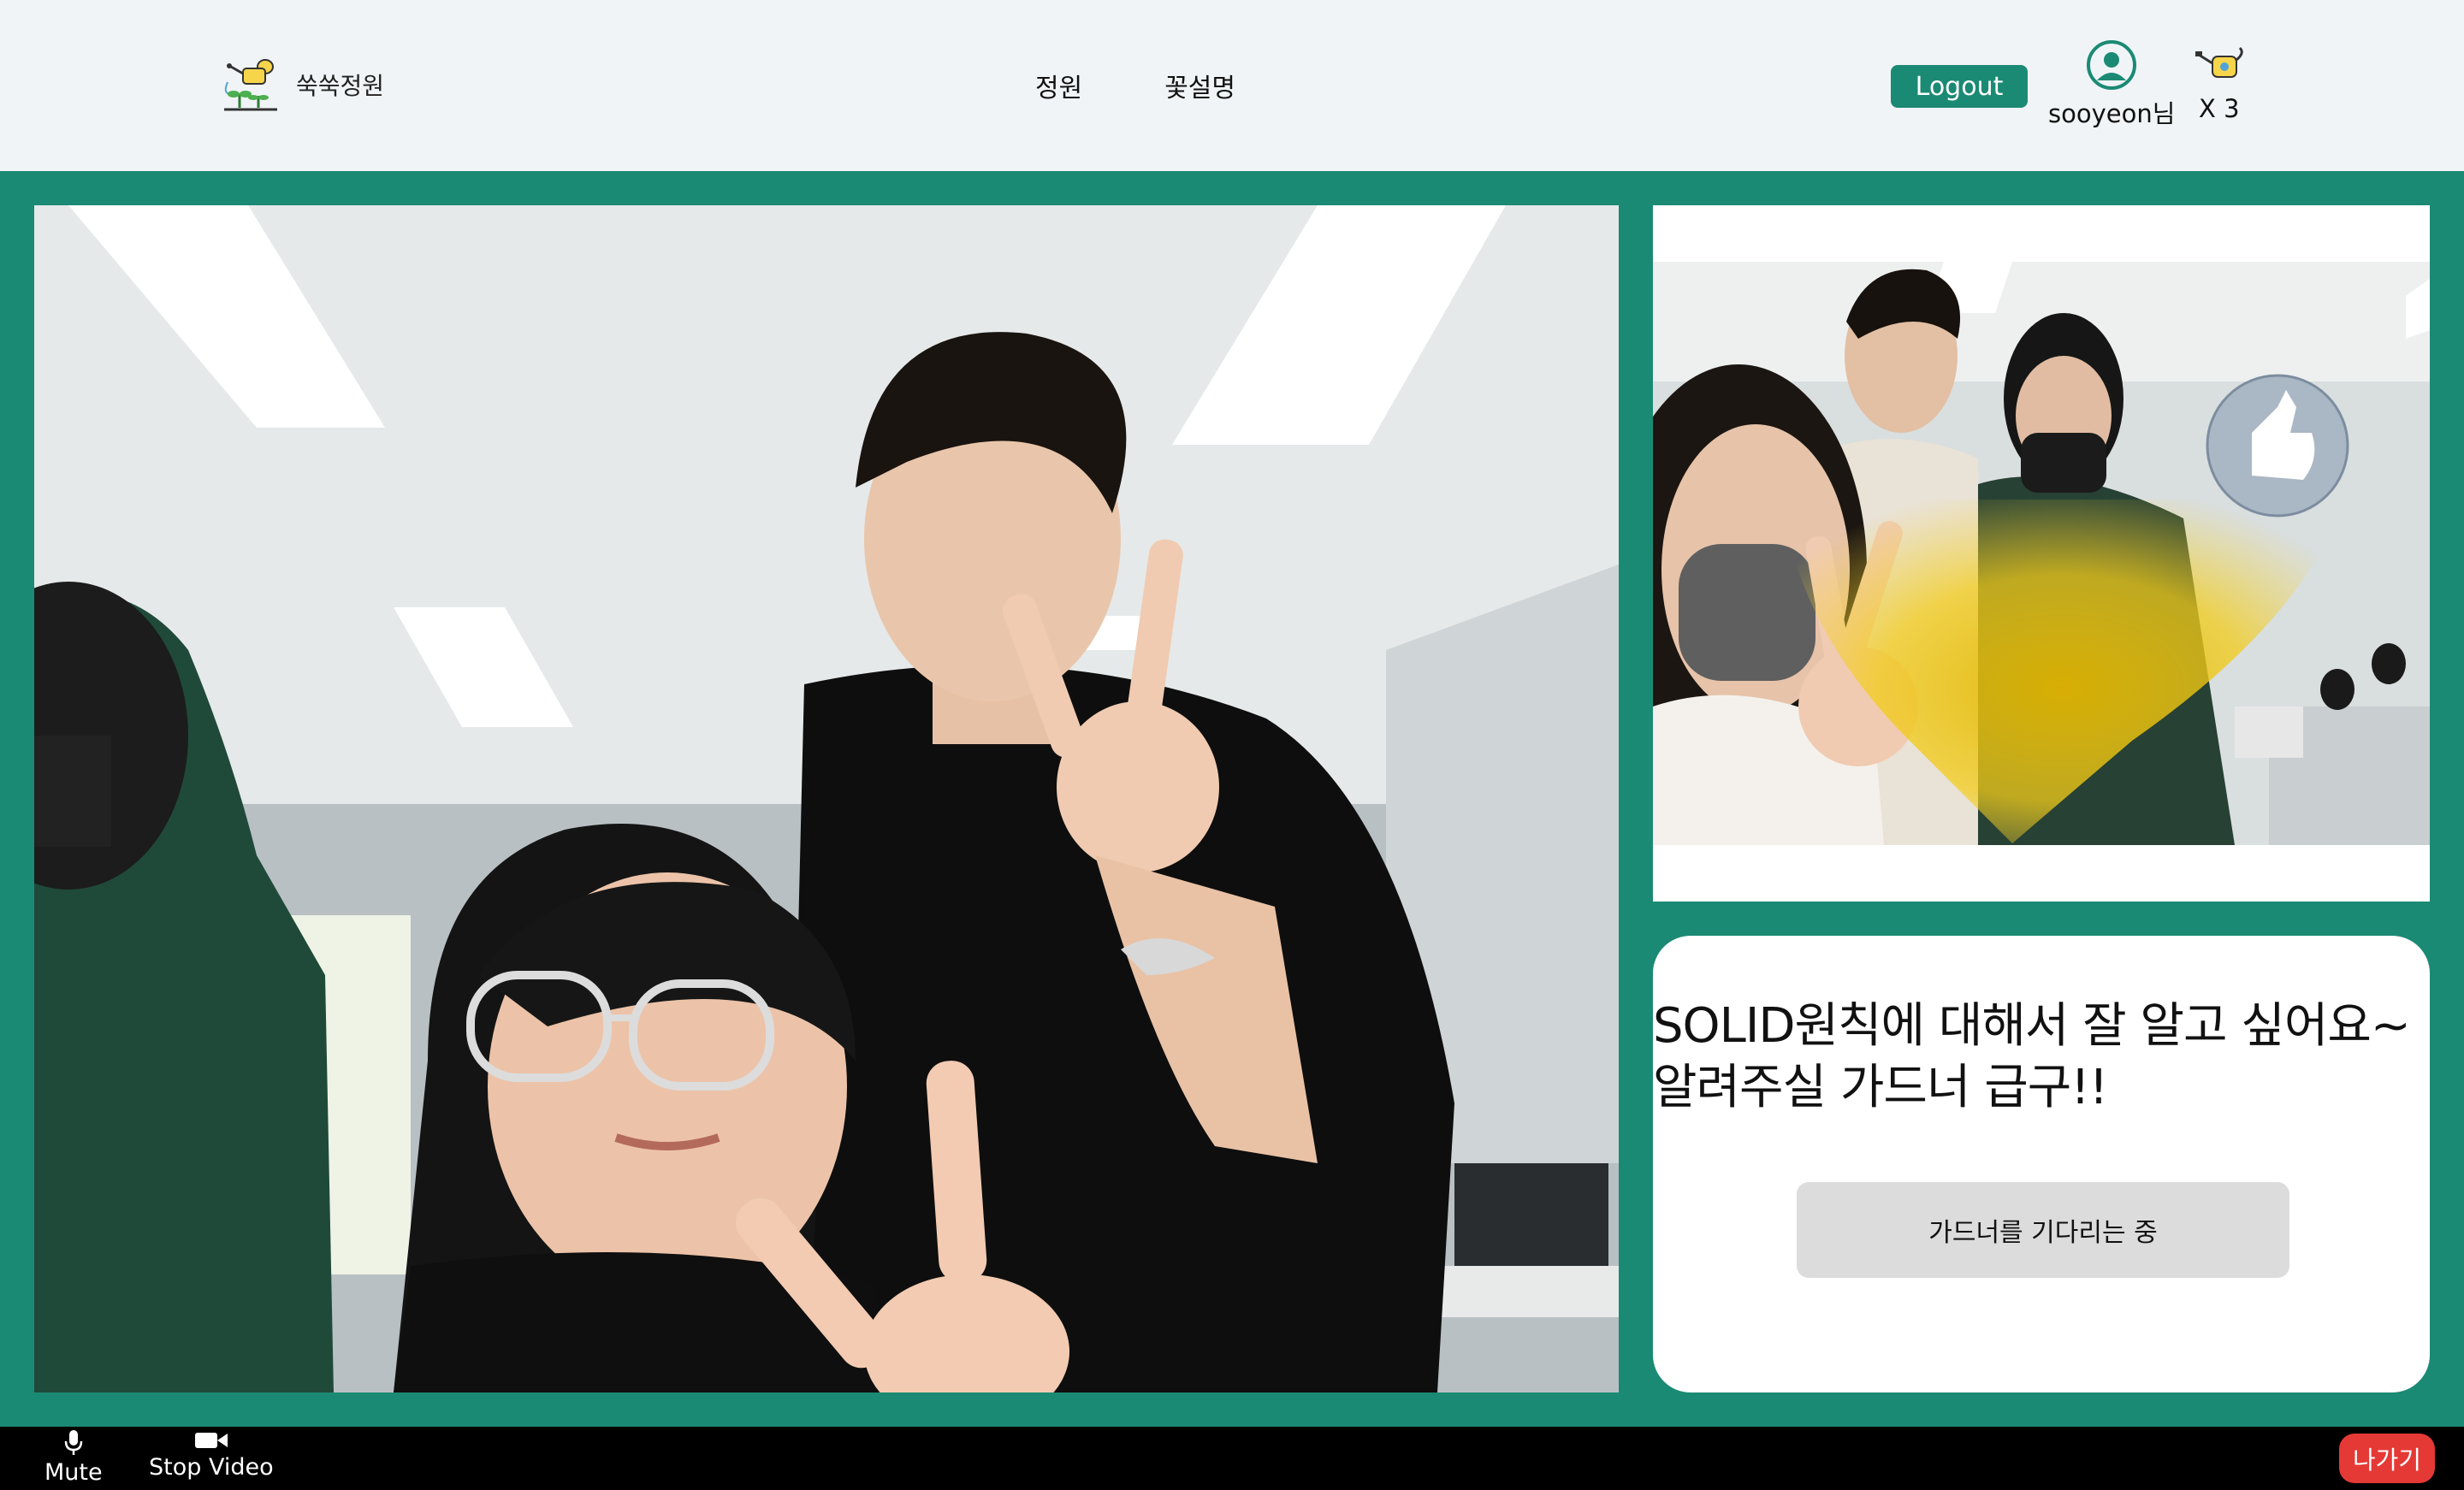 This screenshot has height=1490, width=2464. Describe the element at coordinates (2043, 1230) in the screenshot. I see `waiting-for-gardener-button: 가드너를 기다리는 중` at that location.